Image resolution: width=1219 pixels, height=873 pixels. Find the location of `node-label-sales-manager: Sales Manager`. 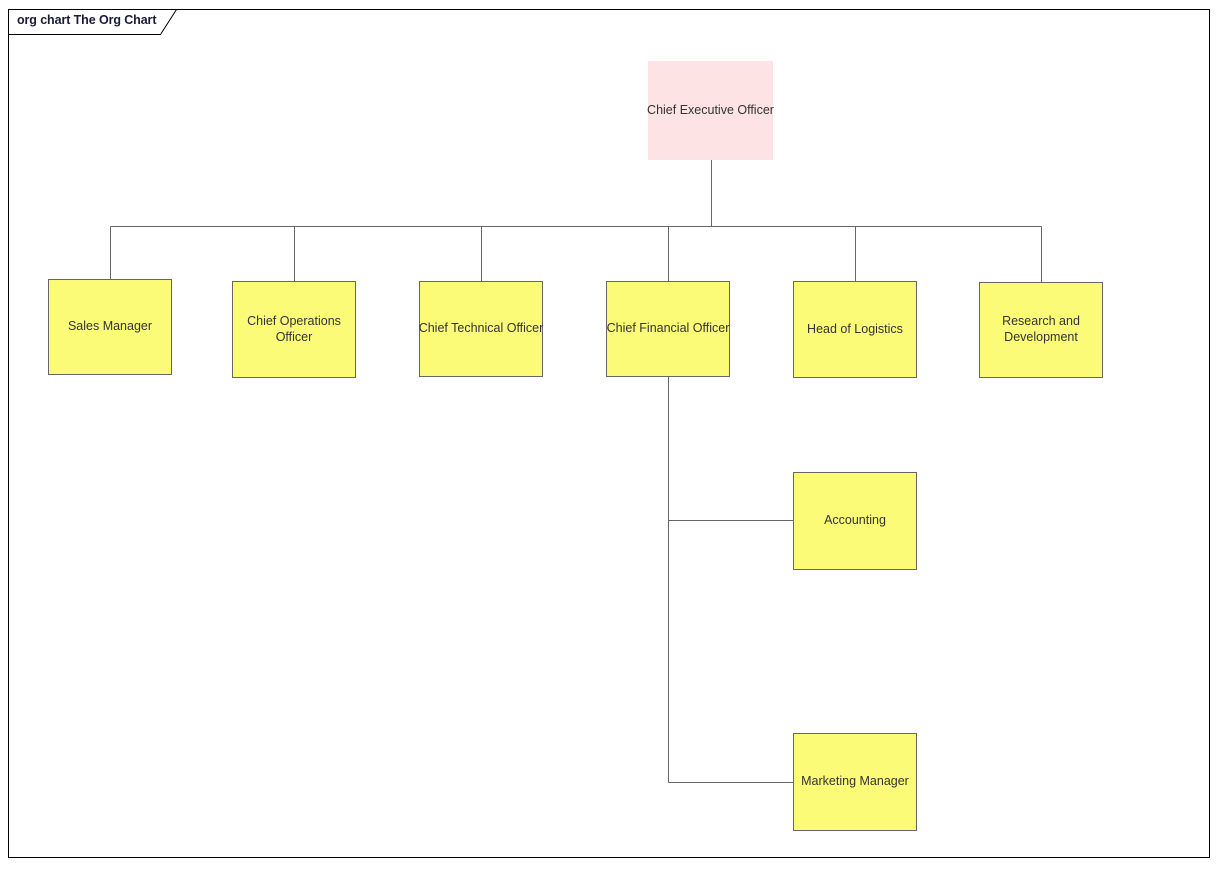

node-label-sales-manager: Sales Manager is located at coordinates (110, 326).